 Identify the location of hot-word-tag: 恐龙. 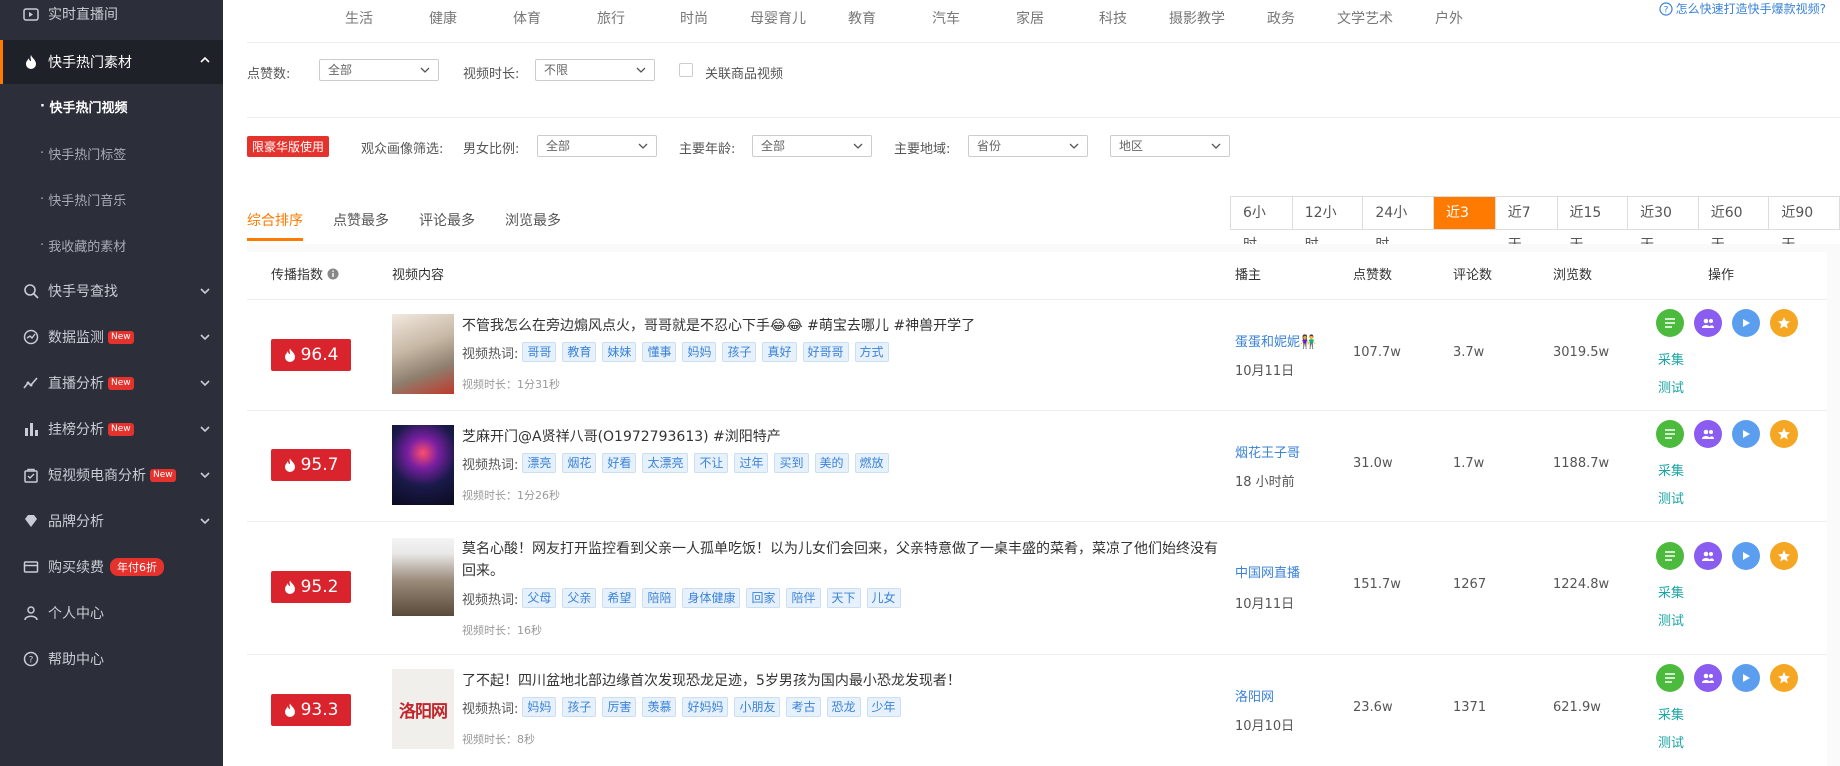
(843, 707).